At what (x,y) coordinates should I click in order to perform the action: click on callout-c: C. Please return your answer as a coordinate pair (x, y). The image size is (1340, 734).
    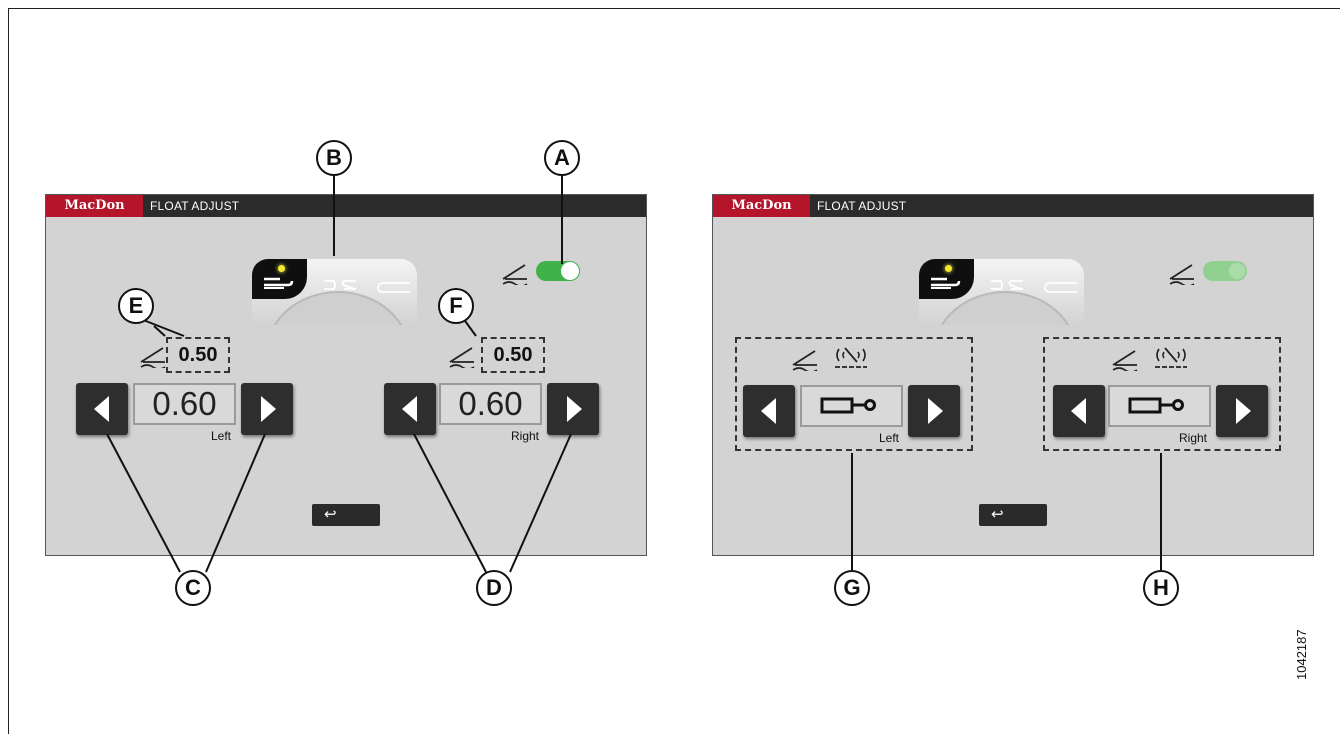
    Looking at the image, I should click on (193, 588).